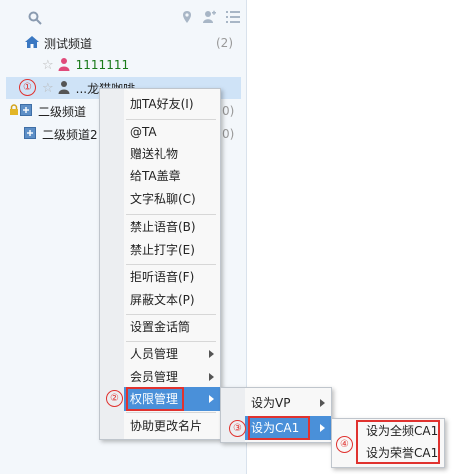 The width and height of the screenshot is (459, 474). What do you see at coordinates (32, 43) in the screenshot?
I see `home-icon` at bounding box center [32, 43].